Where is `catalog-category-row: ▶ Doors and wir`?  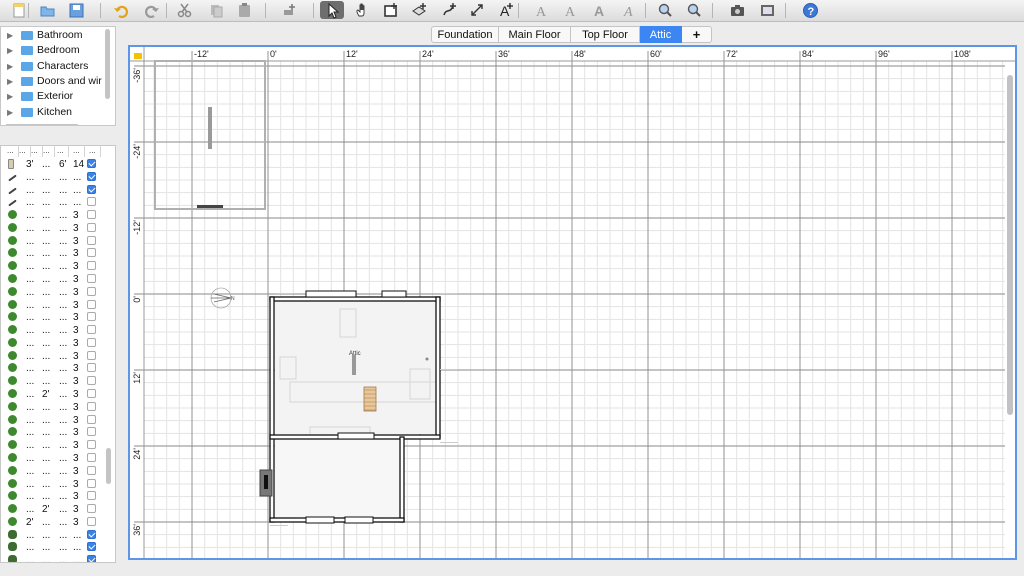 catalog-category-row: ▶ Doors and wir is located at coordinates (53, 81).